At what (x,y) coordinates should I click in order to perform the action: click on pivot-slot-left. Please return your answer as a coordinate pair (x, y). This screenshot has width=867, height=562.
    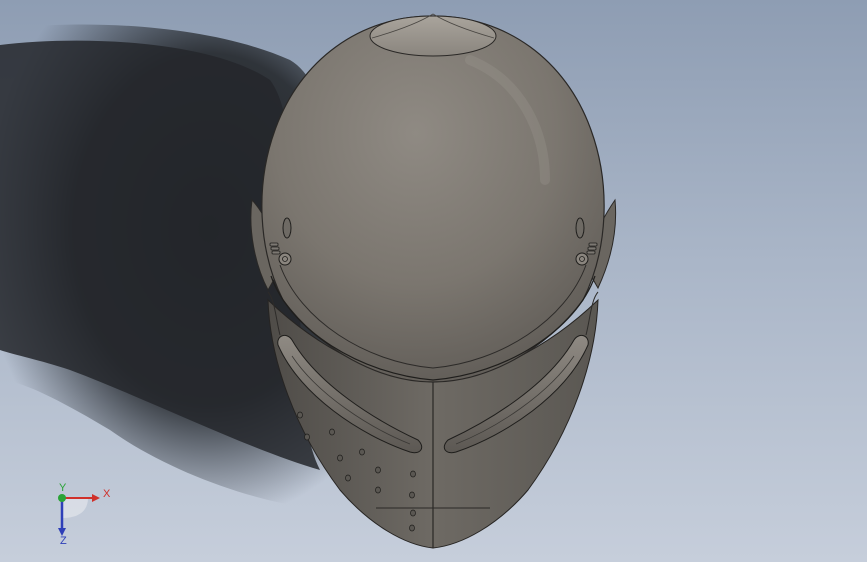
    Looking at the image, I should click on (287, 228).